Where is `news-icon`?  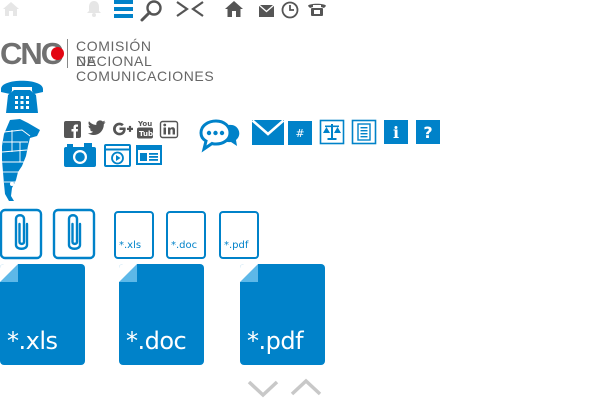 news-icon is located at coordinates (149, 155).